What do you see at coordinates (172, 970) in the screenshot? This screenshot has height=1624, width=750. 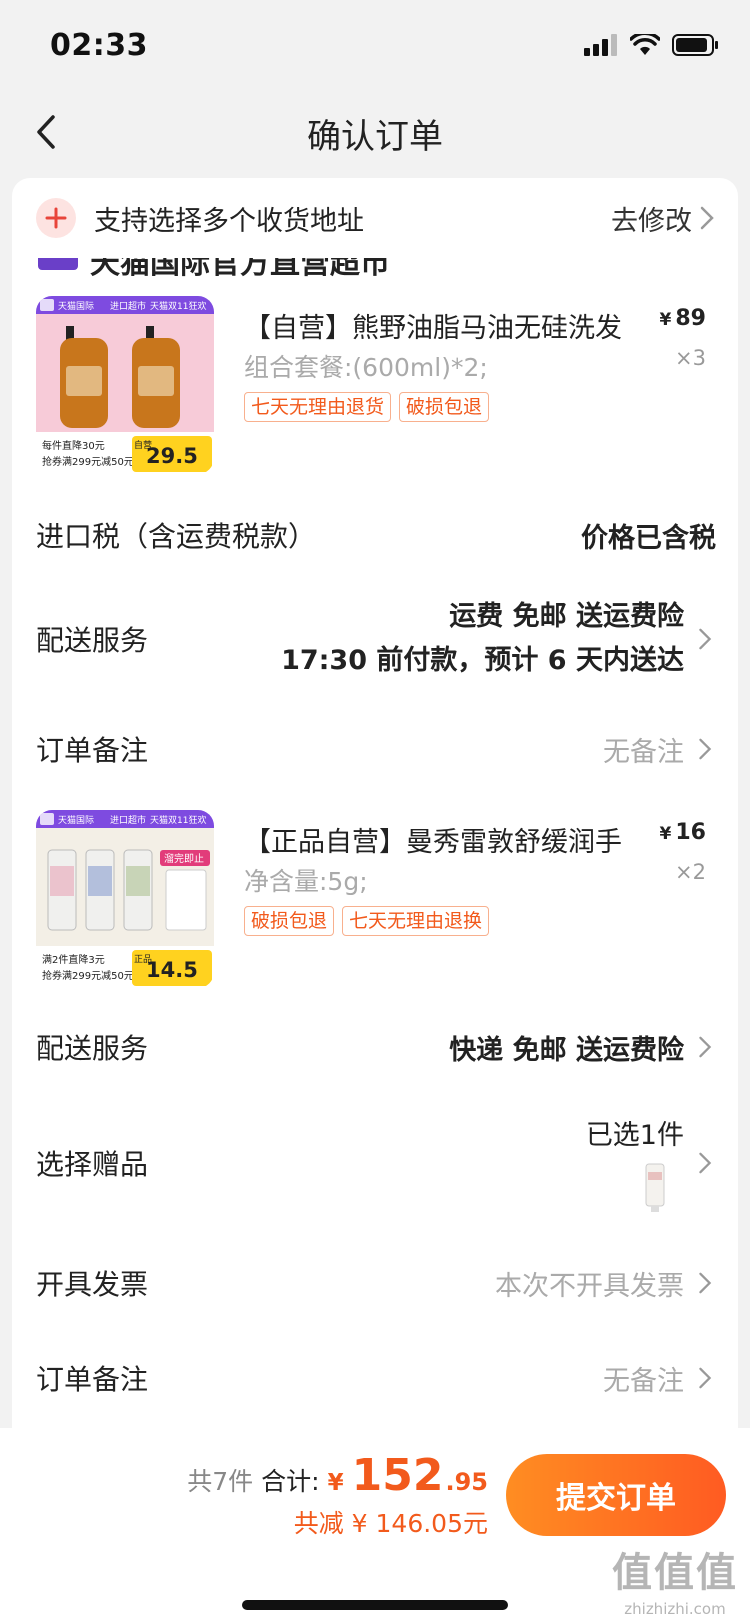 I see `thumb-price: 14.5` at bounding box center [172, 970].